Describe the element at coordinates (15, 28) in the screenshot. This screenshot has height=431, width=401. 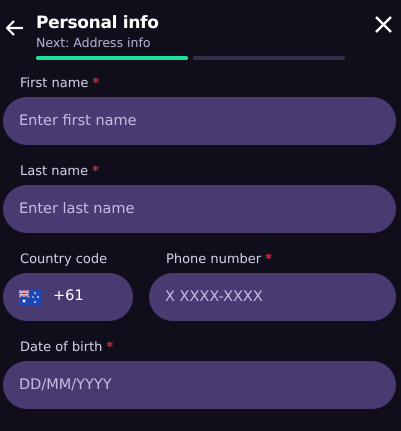
I see `back-arrow-icon` at that location.